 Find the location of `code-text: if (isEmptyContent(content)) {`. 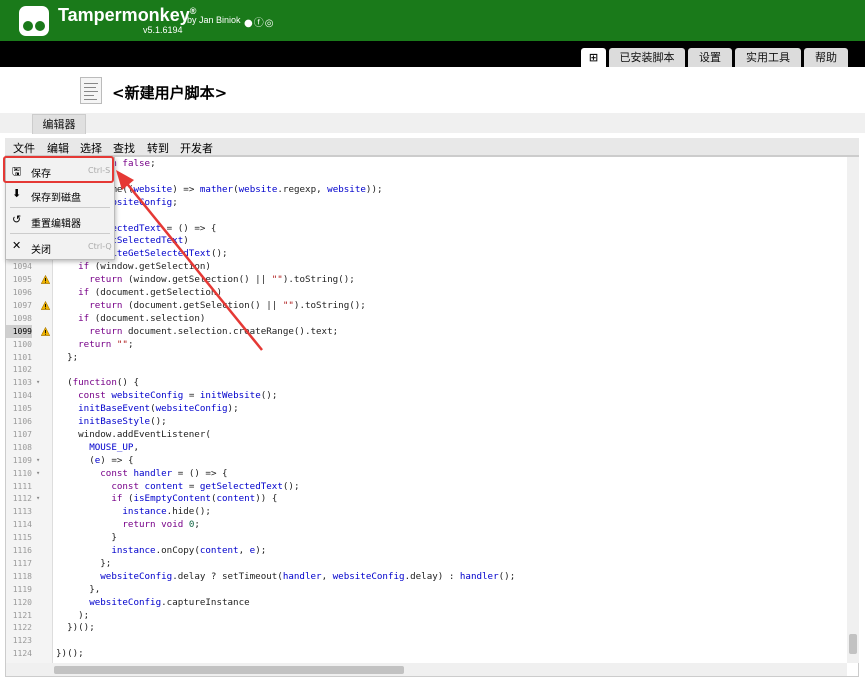

code-text: if (isEmptyContent(content)) { is located at coordinates (194, 499).